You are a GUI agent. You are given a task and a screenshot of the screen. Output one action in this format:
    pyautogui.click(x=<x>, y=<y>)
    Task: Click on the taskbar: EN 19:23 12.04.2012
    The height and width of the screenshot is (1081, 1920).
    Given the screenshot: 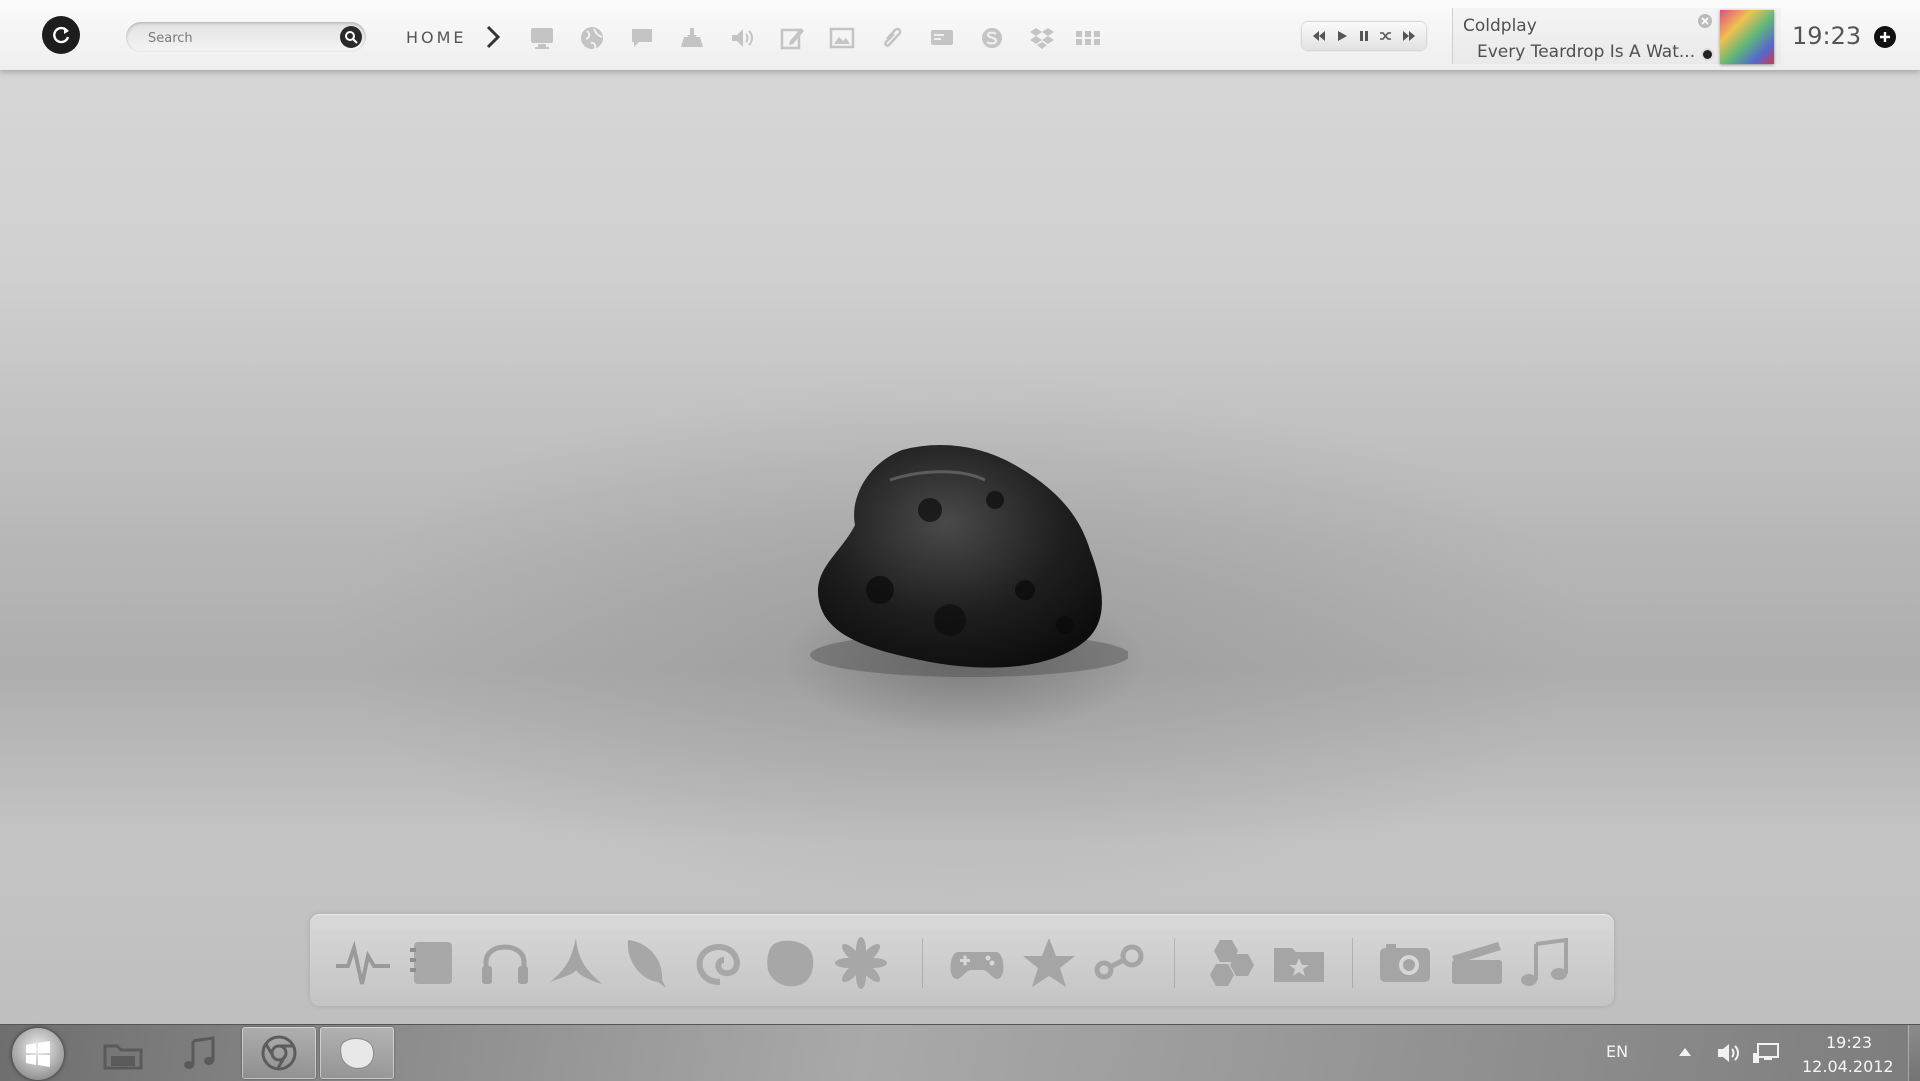 What is the action you would take?
    pyautogui.click(x=960, y=1052)
    